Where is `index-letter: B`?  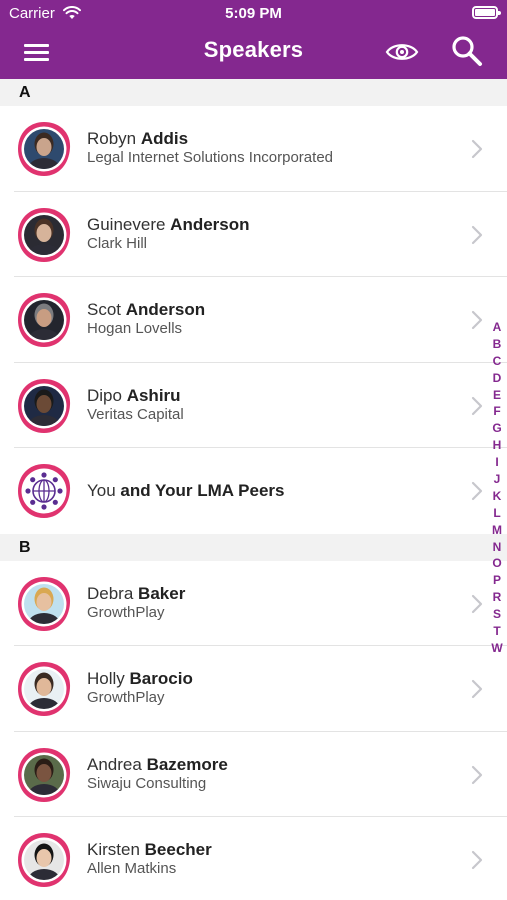 index-letter: B is located at coordinates (497, 344).